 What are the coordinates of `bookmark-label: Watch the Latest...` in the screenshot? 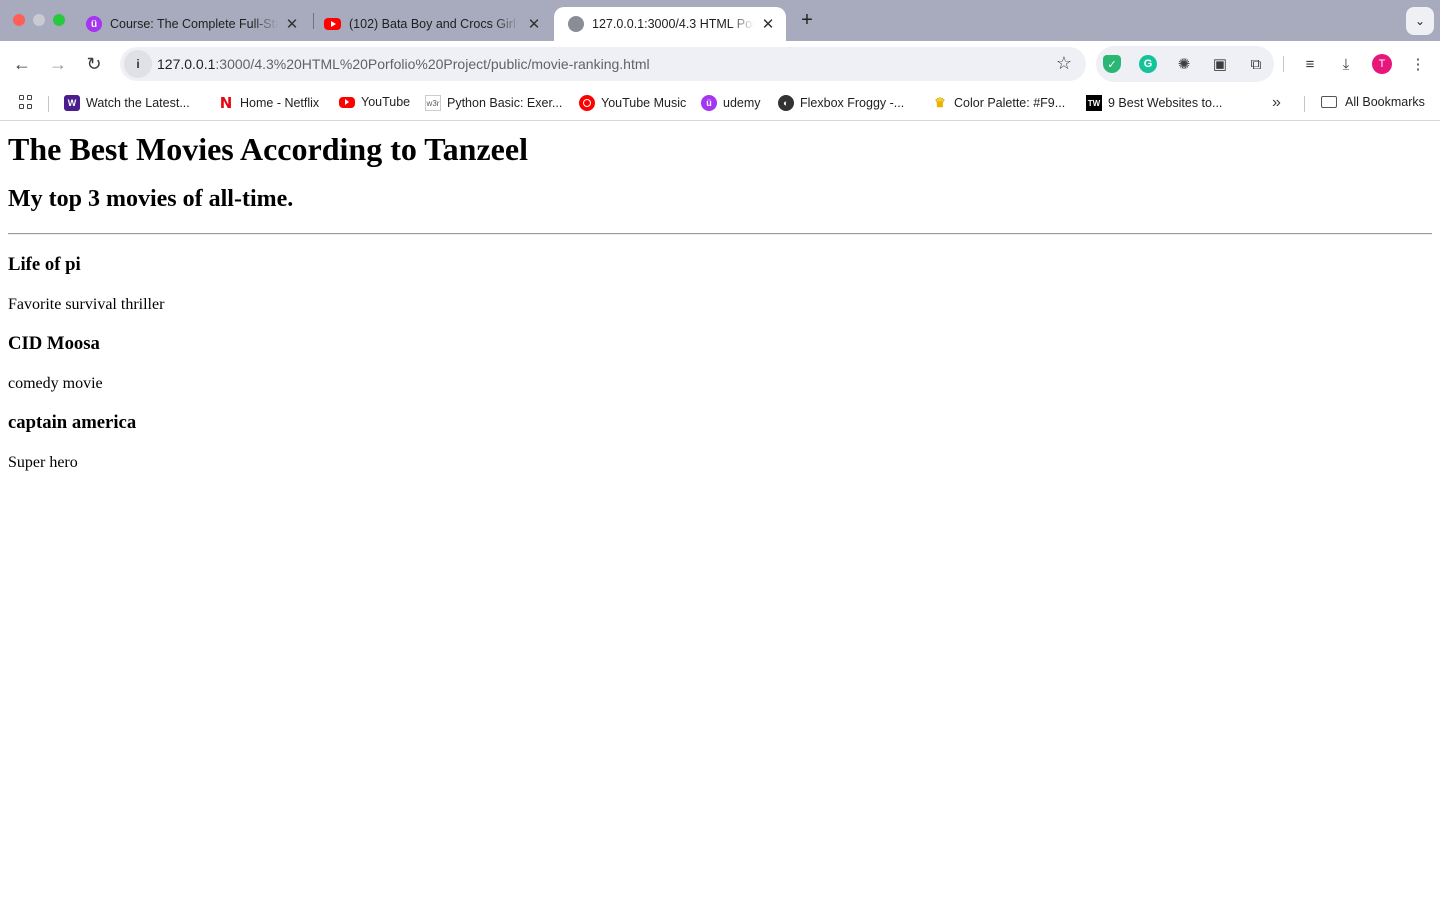 It's located at (138, 103).